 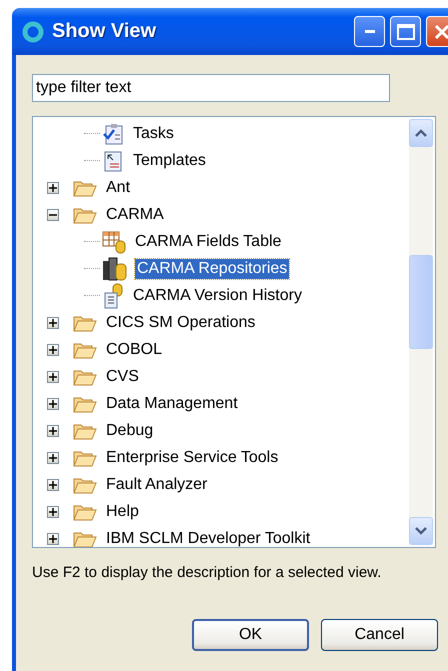 I want to click on collapse-toggle, so click(x=53, y=214).